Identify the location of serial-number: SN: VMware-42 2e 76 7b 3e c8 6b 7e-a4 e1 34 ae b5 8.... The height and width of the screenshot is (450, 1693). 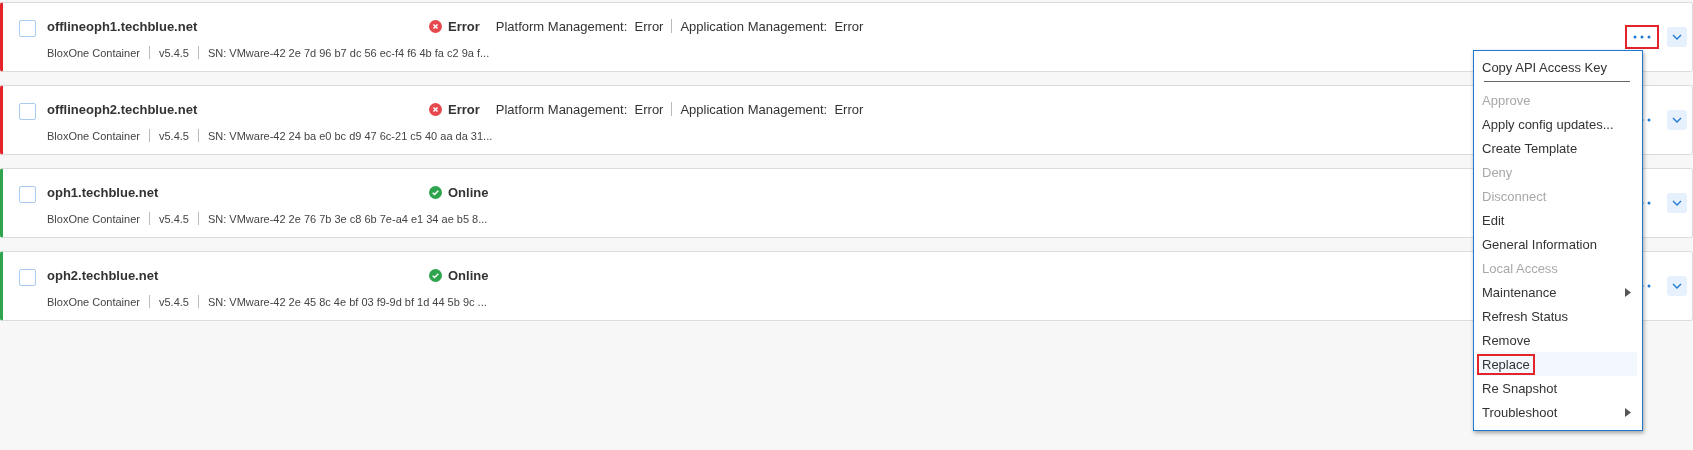
(347, 218).